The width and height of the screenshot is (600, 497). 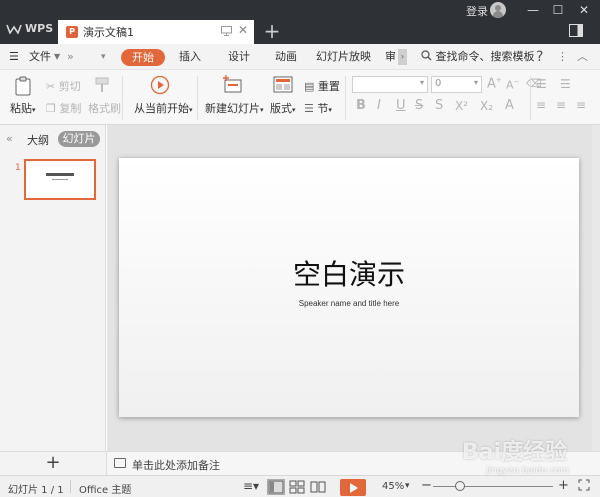 I want to click on status-separator, so click(x=70, y=486).